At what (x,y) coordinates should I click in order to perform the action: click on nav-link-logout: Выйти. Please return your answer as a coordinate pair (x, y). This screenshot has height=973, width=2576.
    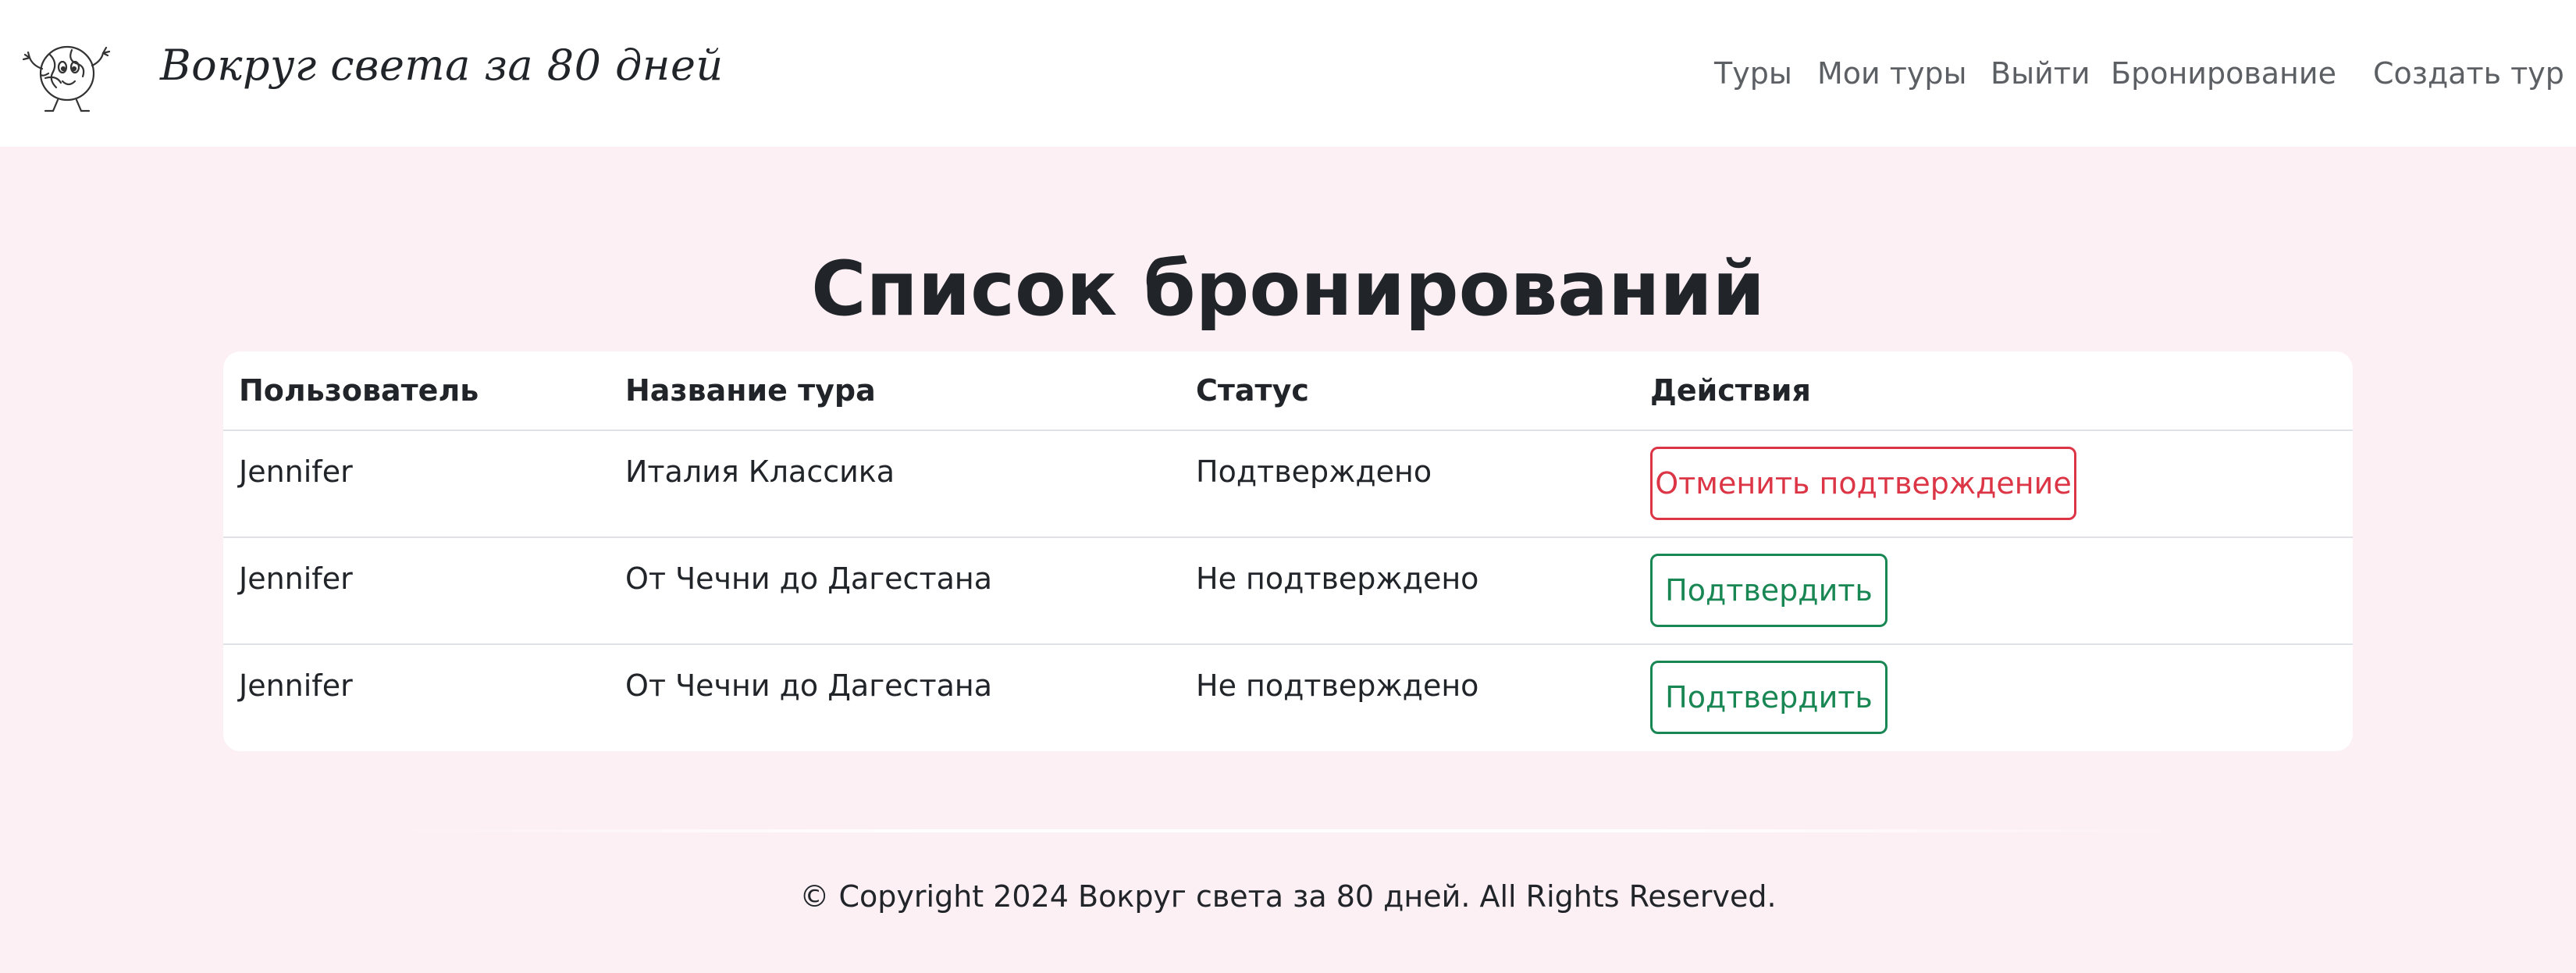
    Looking at the image, I should click on (2040, 73).